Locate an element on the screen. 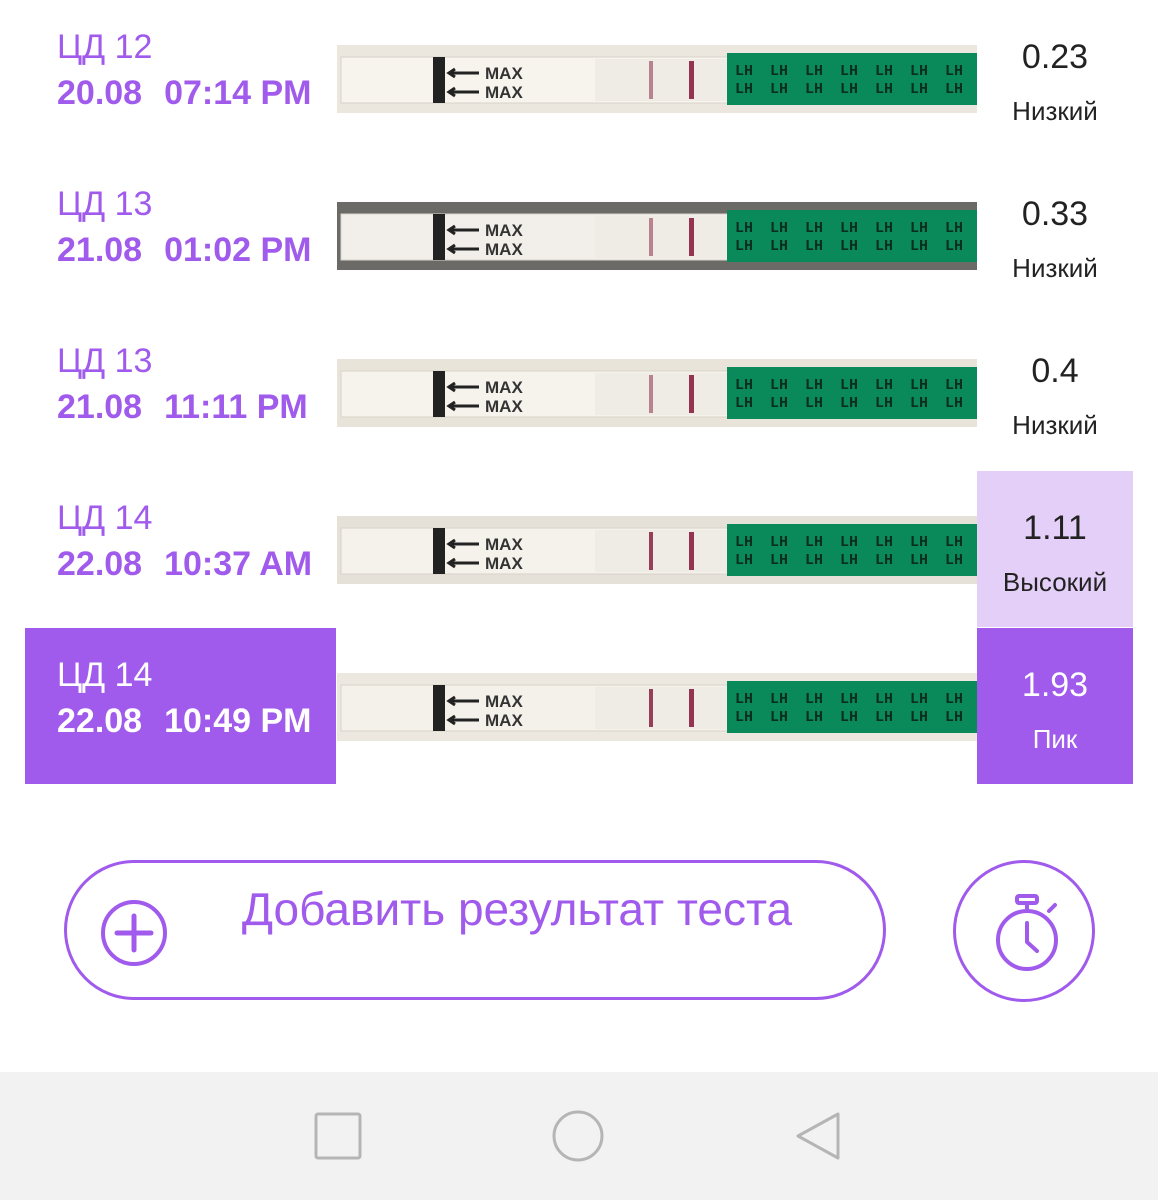 The height and width of the screenshot is (1200, 1158). circle-icon is located at coordinates (578, 1136).